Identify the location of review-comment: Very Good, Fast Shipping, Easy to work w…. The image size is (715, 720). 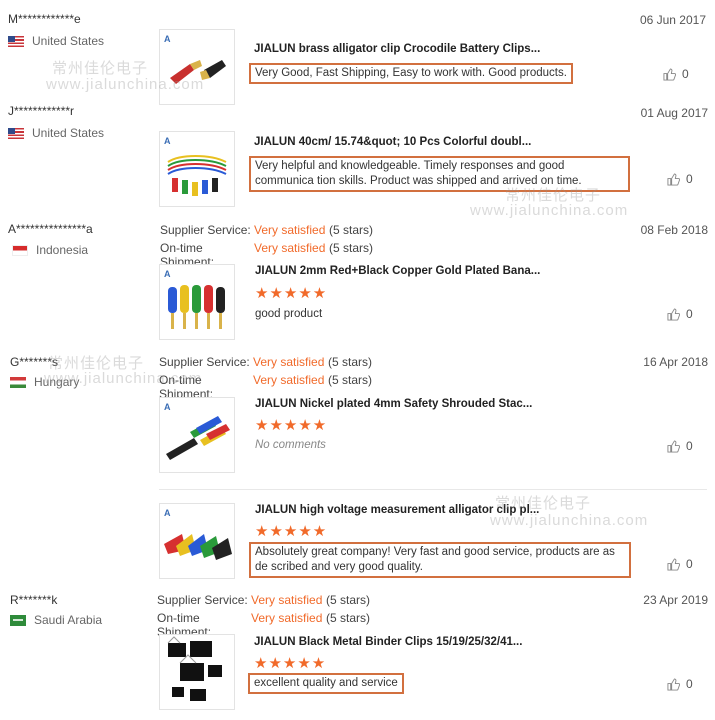
(411, 73).